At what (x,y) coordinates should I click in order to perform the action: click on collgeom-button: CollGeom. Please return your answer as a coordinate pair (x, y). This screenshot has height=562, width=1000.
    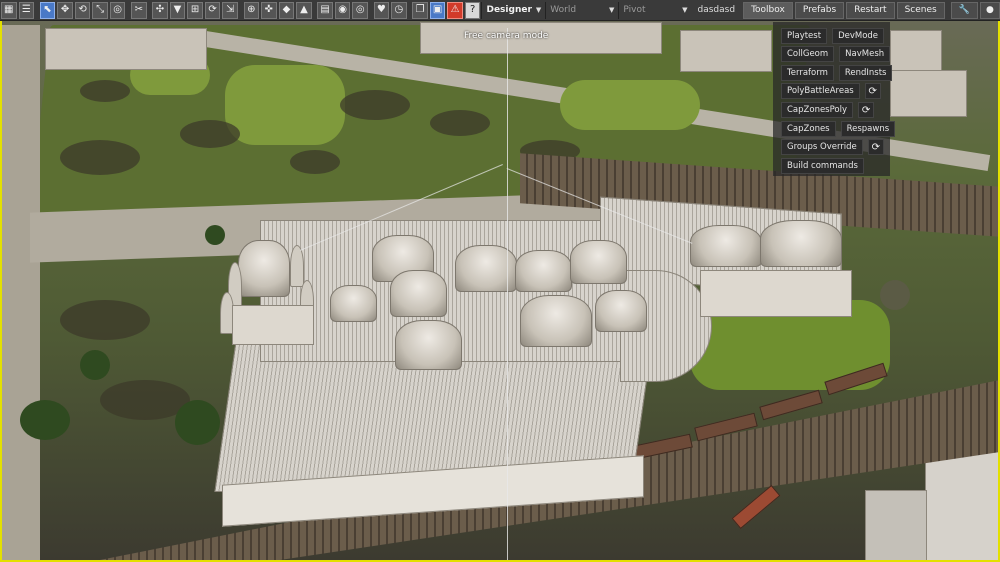
    Looking at the image, I should click on (808, 54).